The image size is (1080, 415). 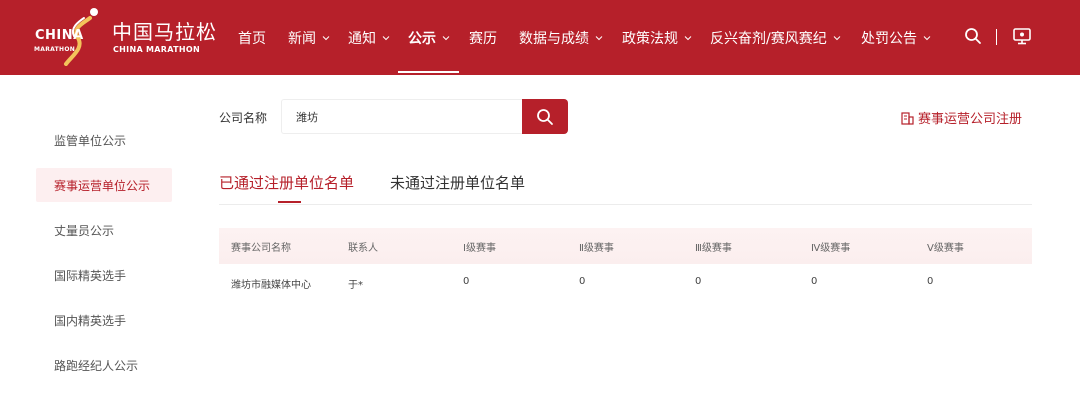 I want to click on nav-item-calendar: 赛历, so click(x=483, y=37).